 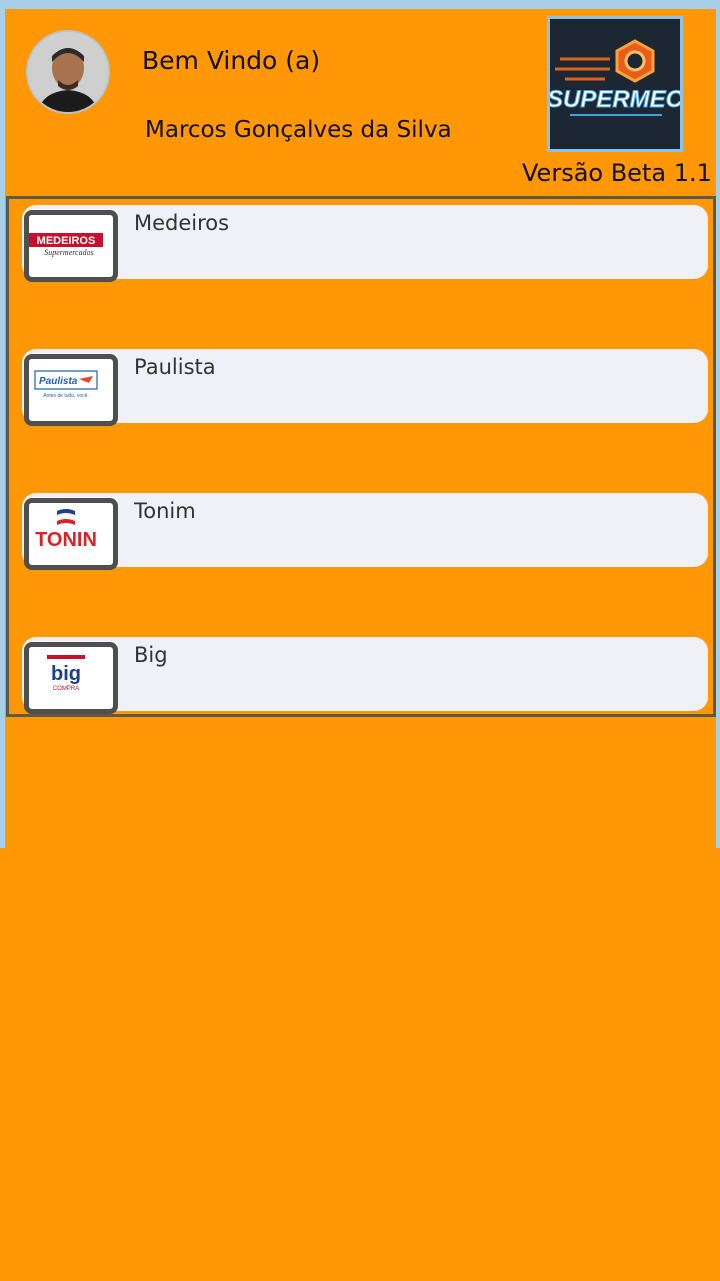 I want to click on store-card-paulista: Paulista Antes de tudo, você. Paulista, so click(x=365, y=387).